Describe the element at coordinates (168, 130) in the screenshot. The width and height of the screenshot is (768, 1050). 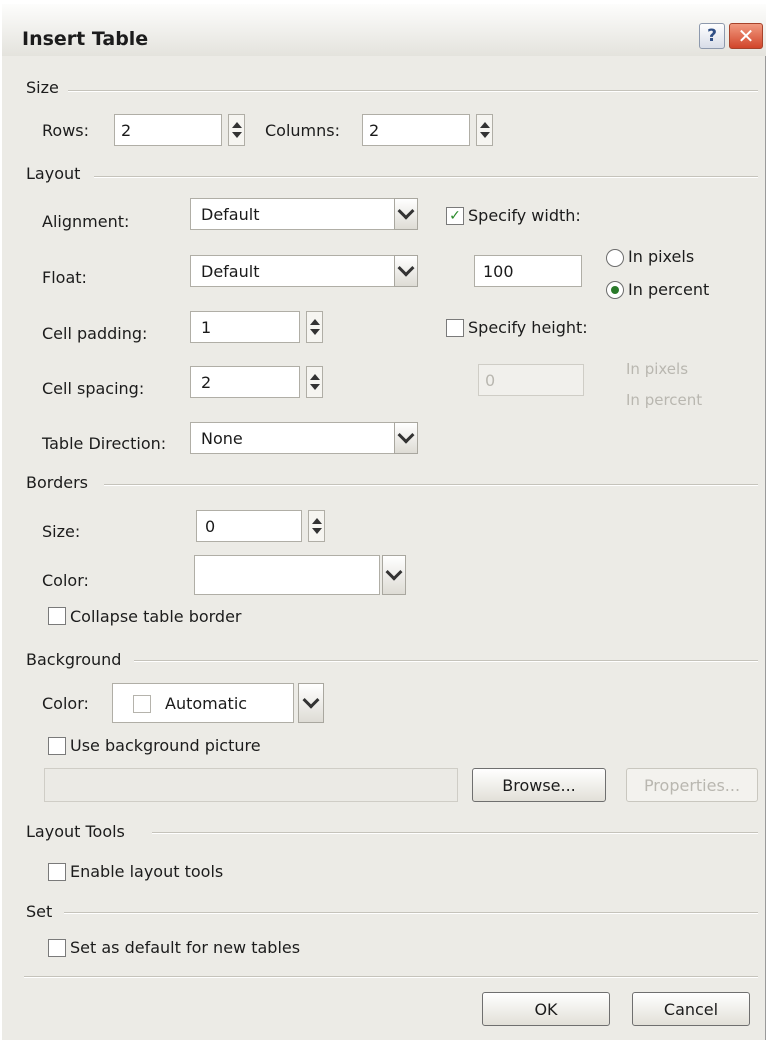
I see `rows-field: 2` at that location.